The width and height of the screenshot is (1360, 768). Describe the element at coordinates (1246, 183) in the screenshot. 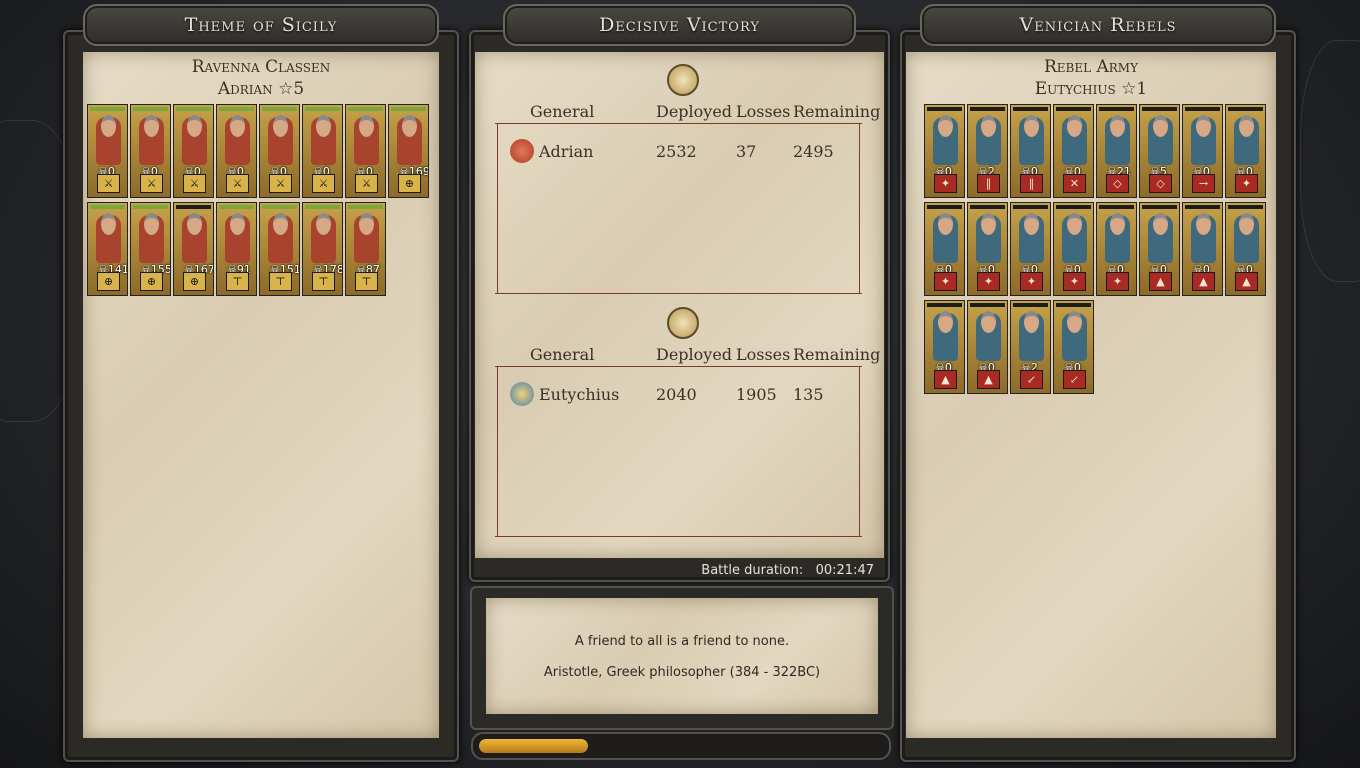

I see `unit-class-icon: ✦` at that location.